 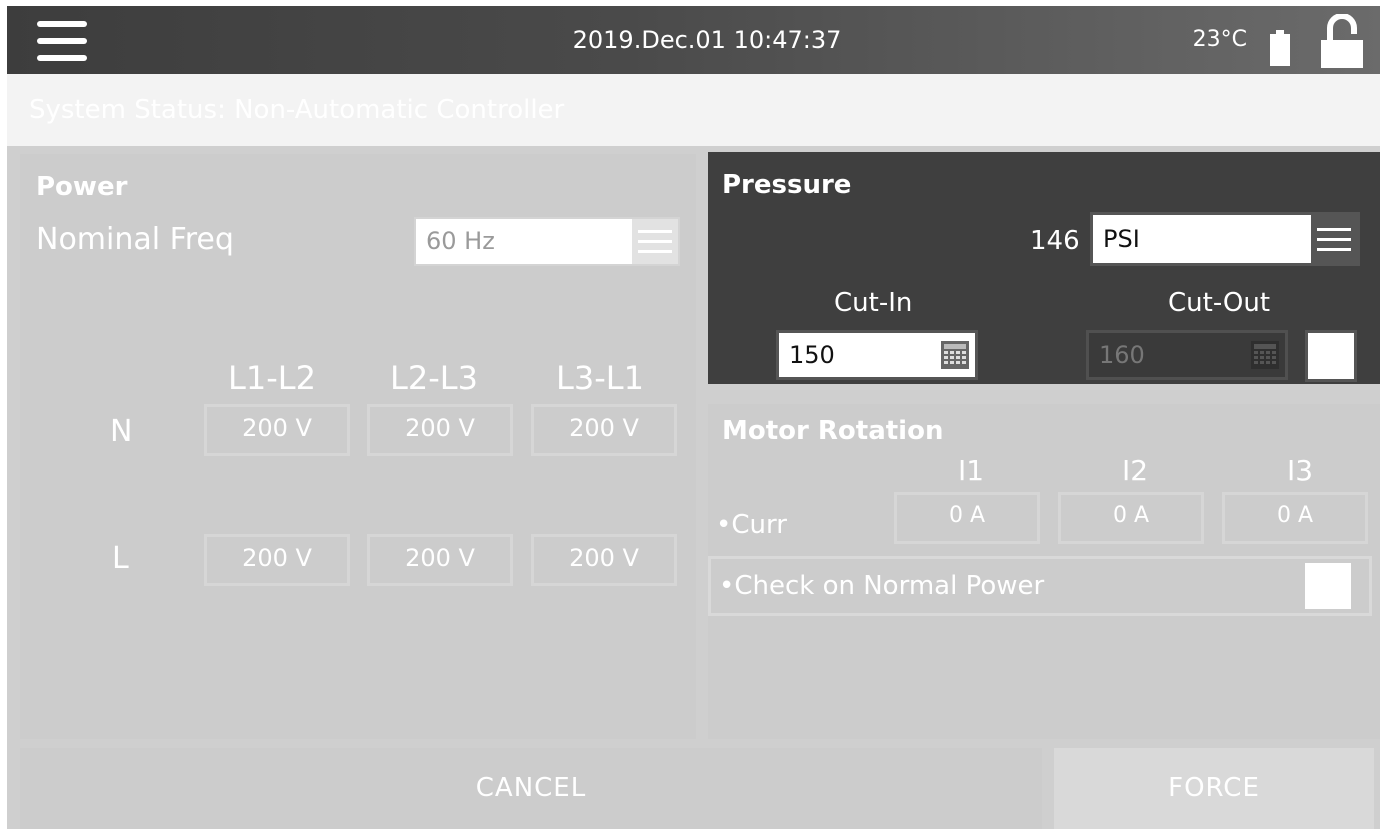 What do you see at coordinates (1219, 39) in the screenshot?
I see `temperature: 23°C` at bounding box center [1219, 39].